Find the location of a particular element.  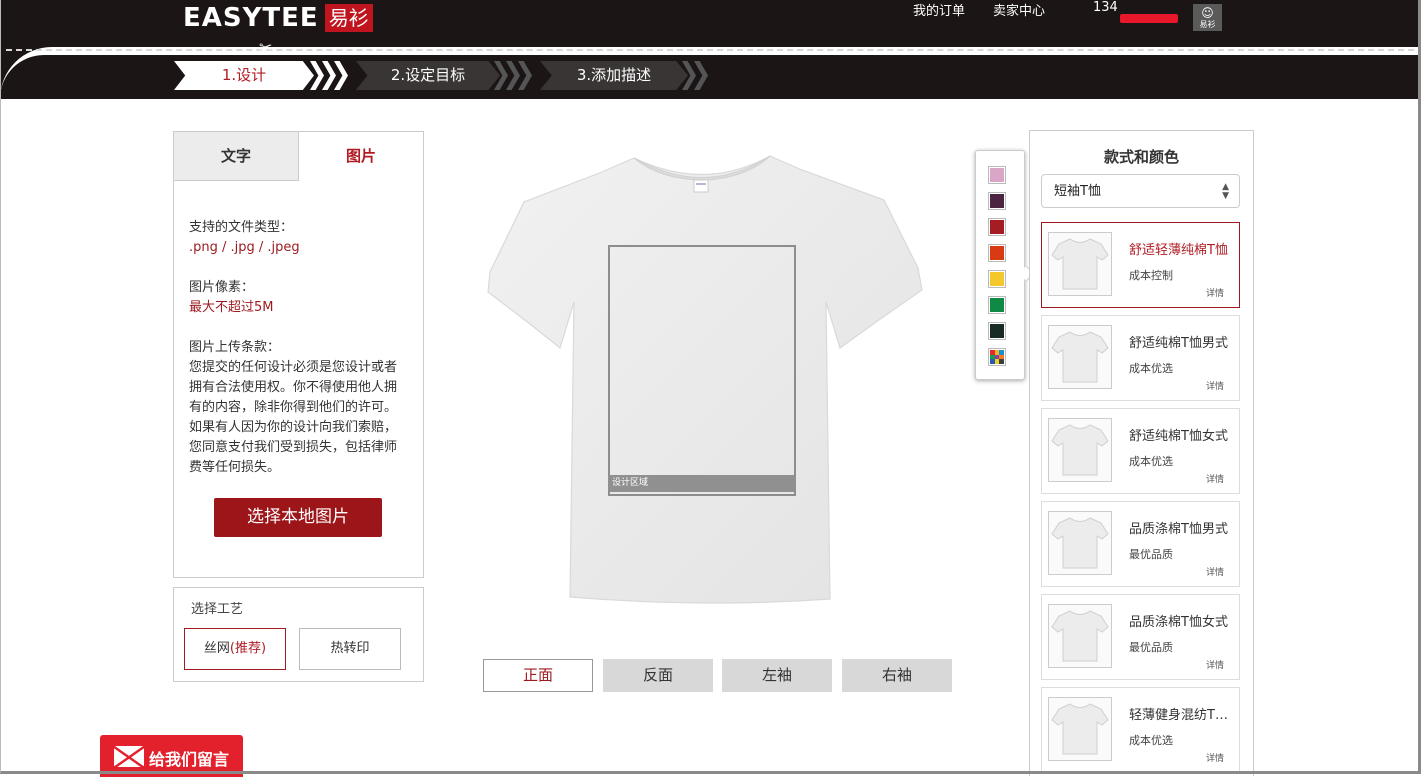

step-add-description: 3.添加描述 is located at coordinates (614, 75).